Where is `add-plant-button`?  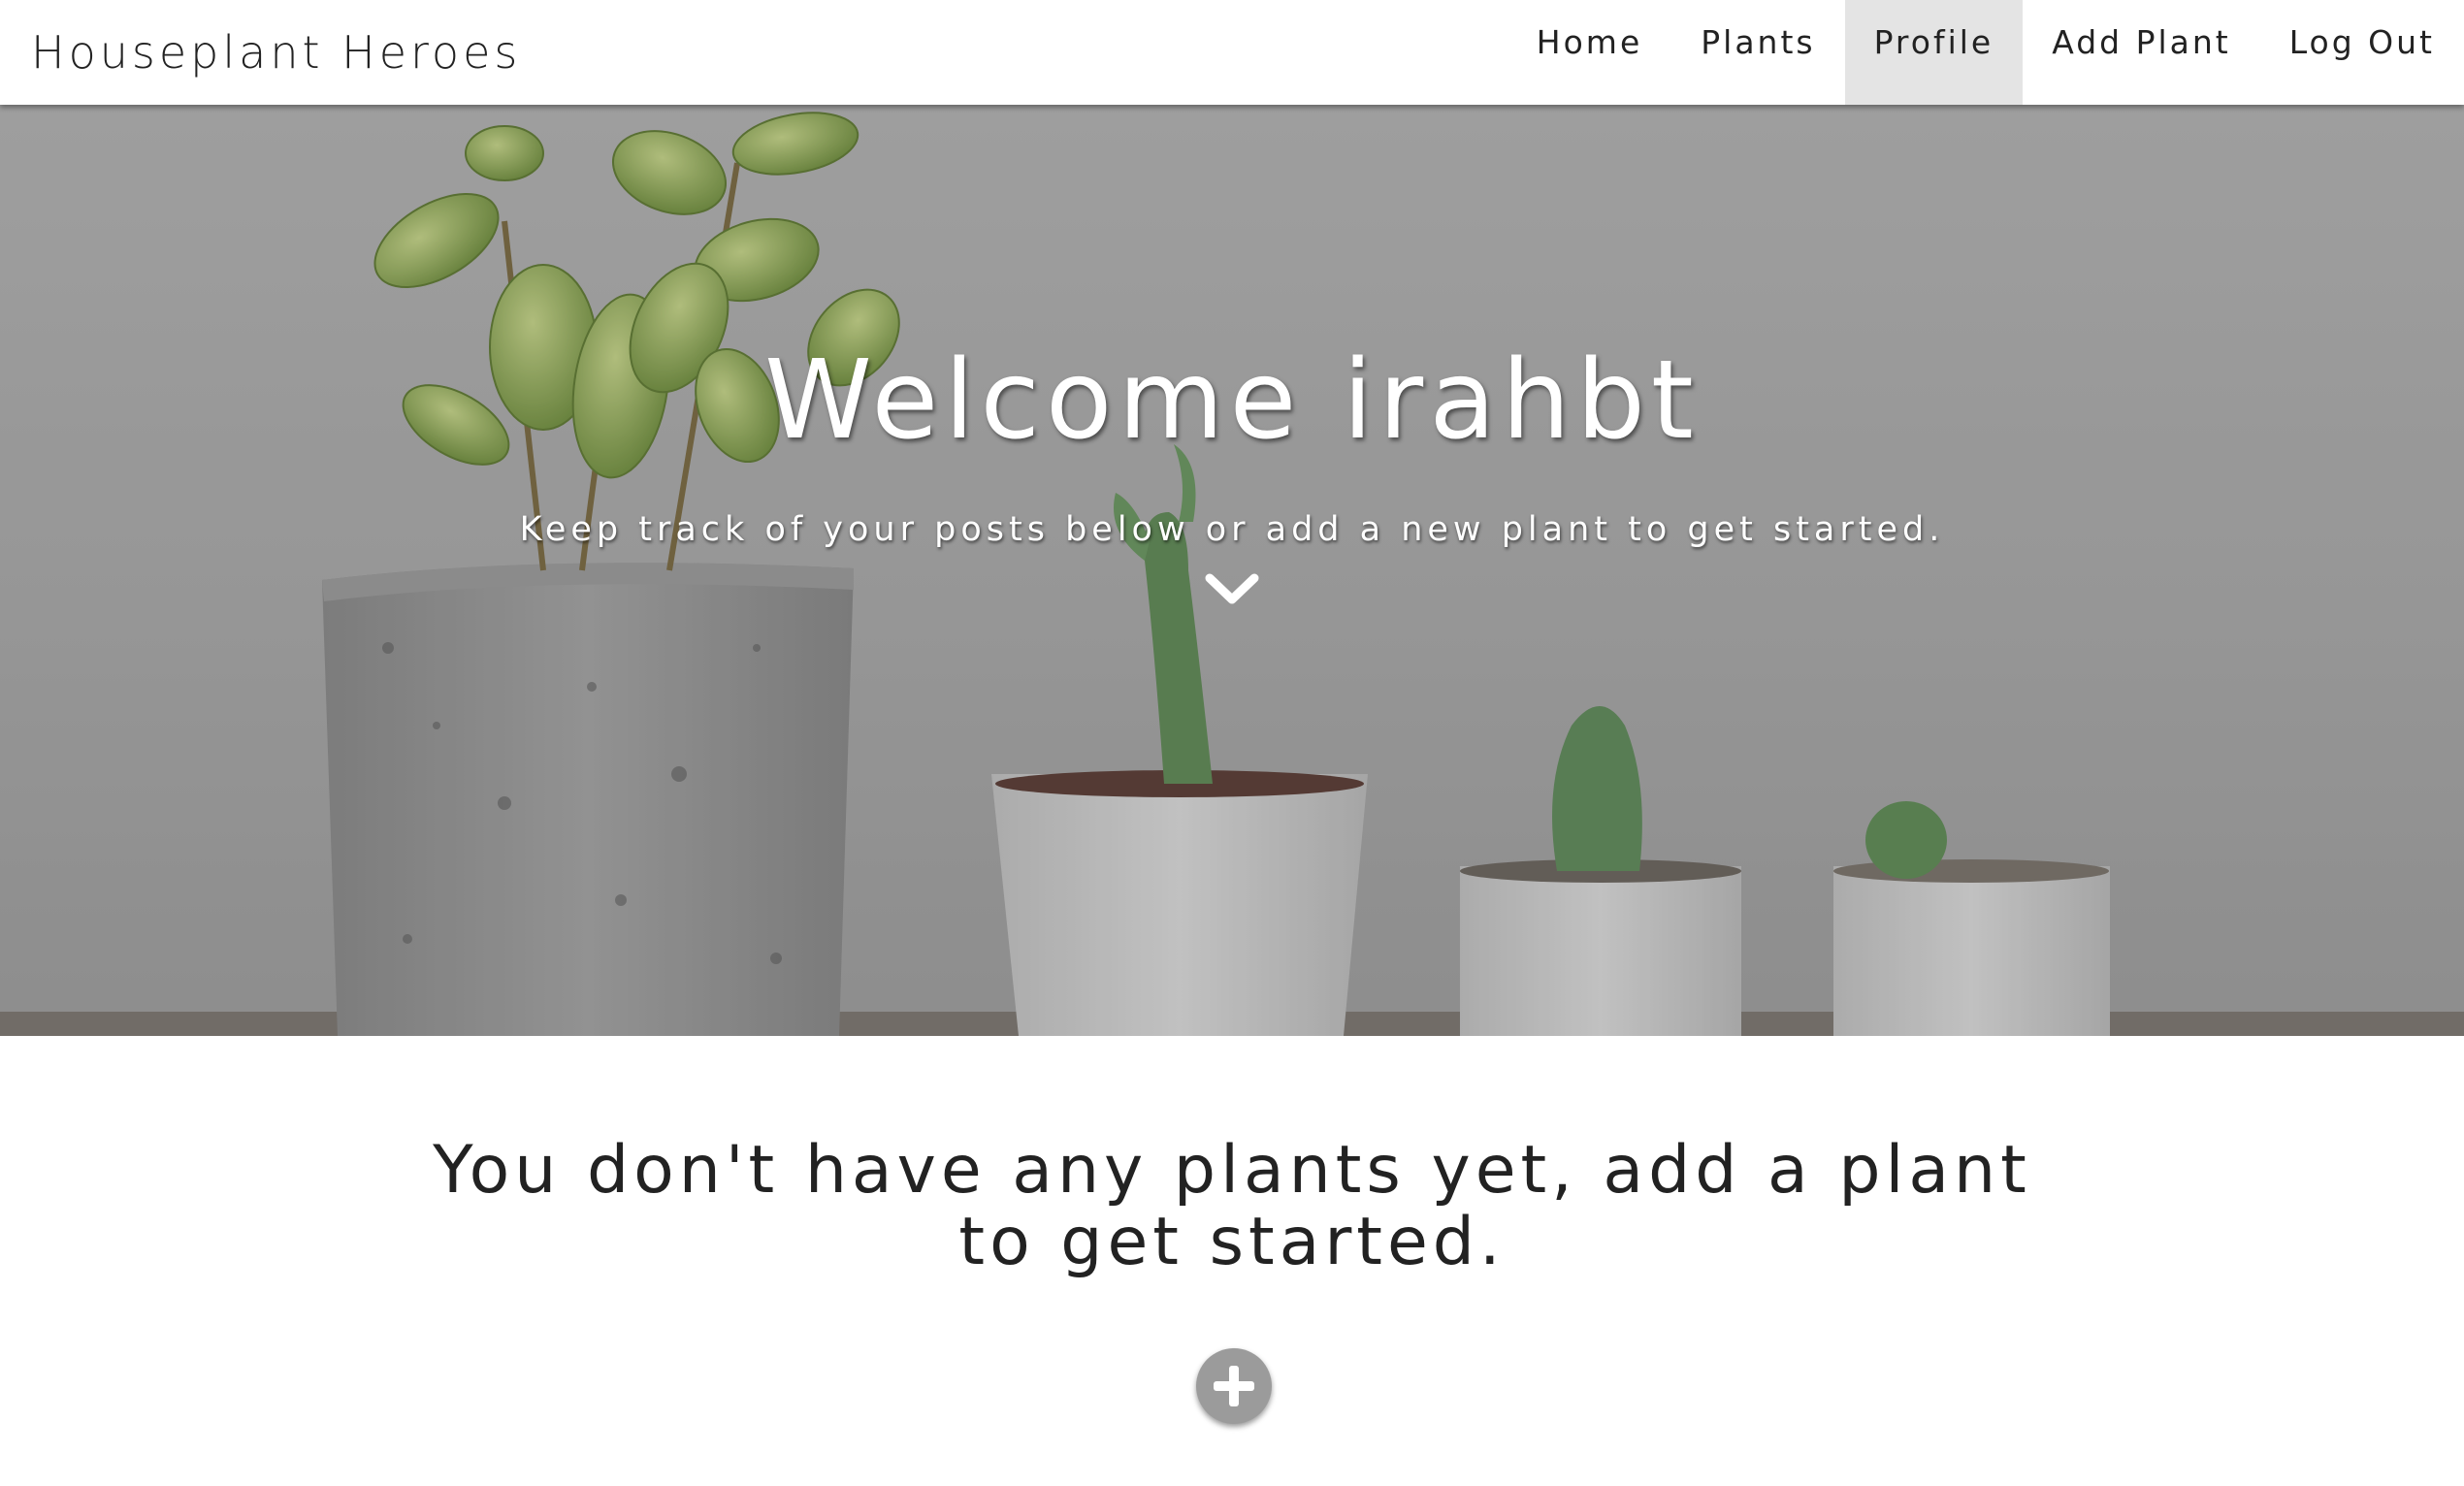
add-plant-button is located at coordinates (1234, 1386).